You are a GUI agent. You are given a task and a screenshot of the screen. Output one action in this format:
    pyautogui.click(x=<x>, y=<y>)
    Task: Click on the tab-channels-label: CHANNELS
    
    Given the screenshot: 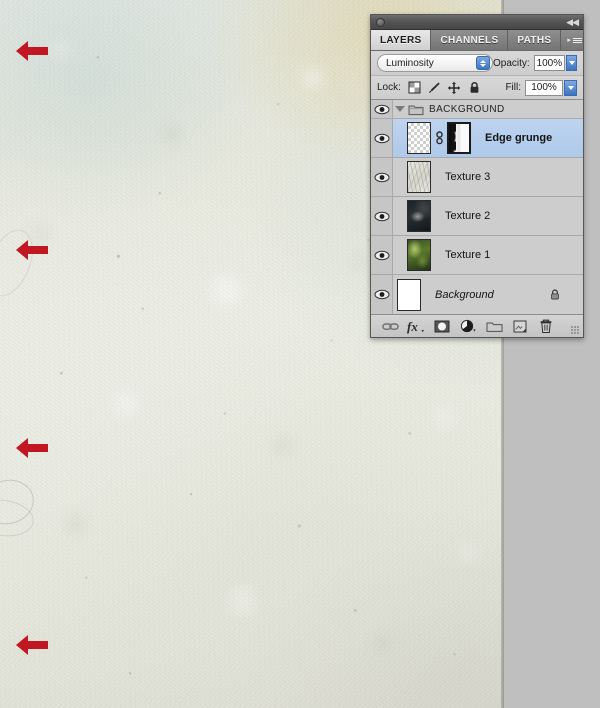 What is the action you would take?
    pyautogui.click(x=469, y=40)
    